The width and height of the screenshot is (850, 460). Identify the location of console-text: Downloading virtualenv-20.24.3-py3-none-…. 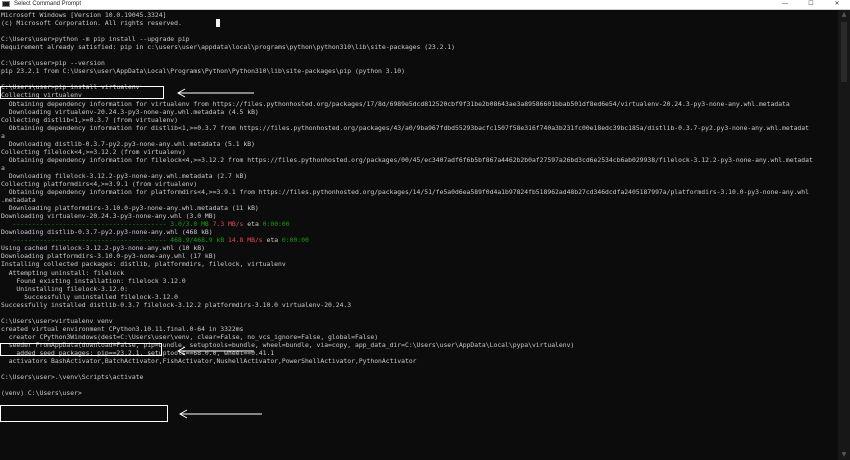
(109, 216).